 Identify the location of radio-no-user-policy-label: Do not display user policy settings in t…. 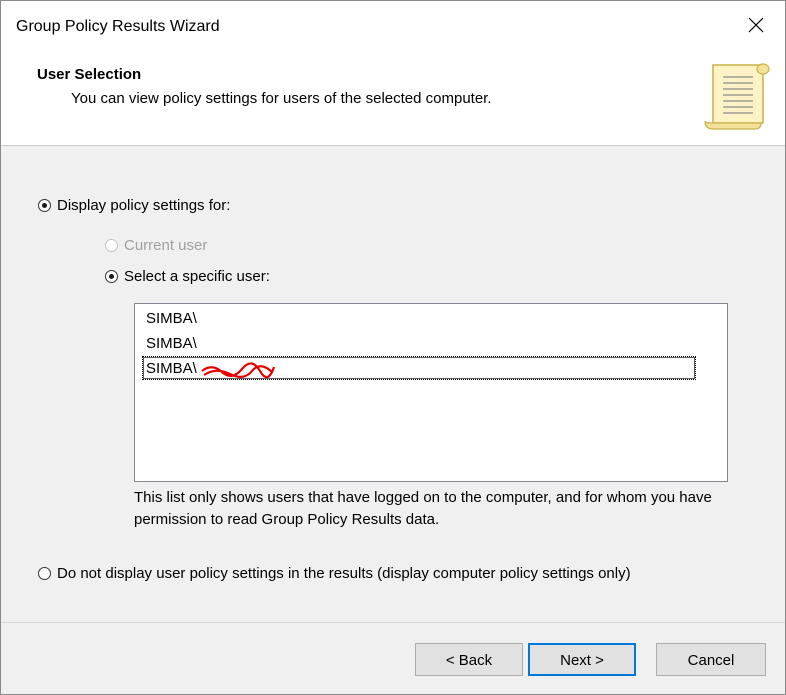
(344, 573).